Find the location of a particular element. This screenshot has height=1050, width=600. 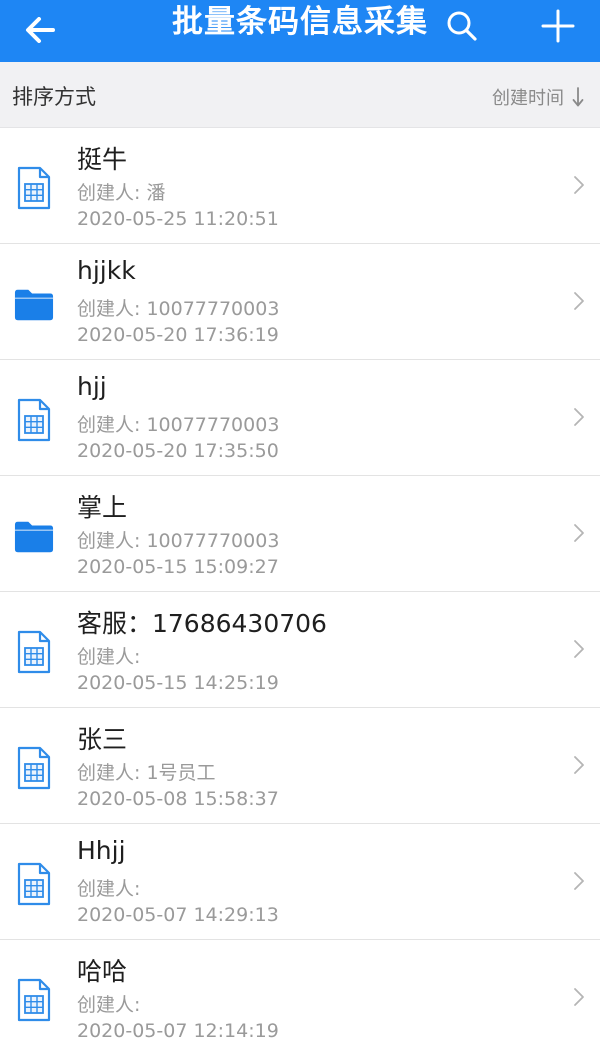

list-item: Hhjj 创建人: 2020-05-07 14:29:13 is located at coordinates (300, 882).